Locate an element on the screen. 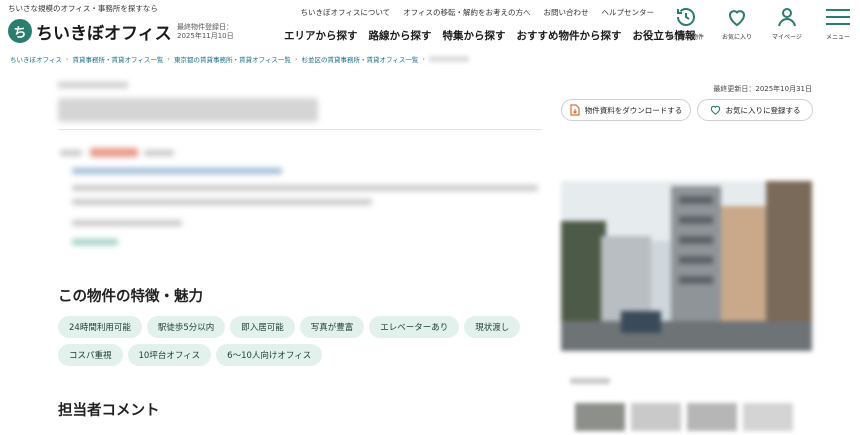  reg-label: 最終物件登録日： is located at coordinates (205, 27).